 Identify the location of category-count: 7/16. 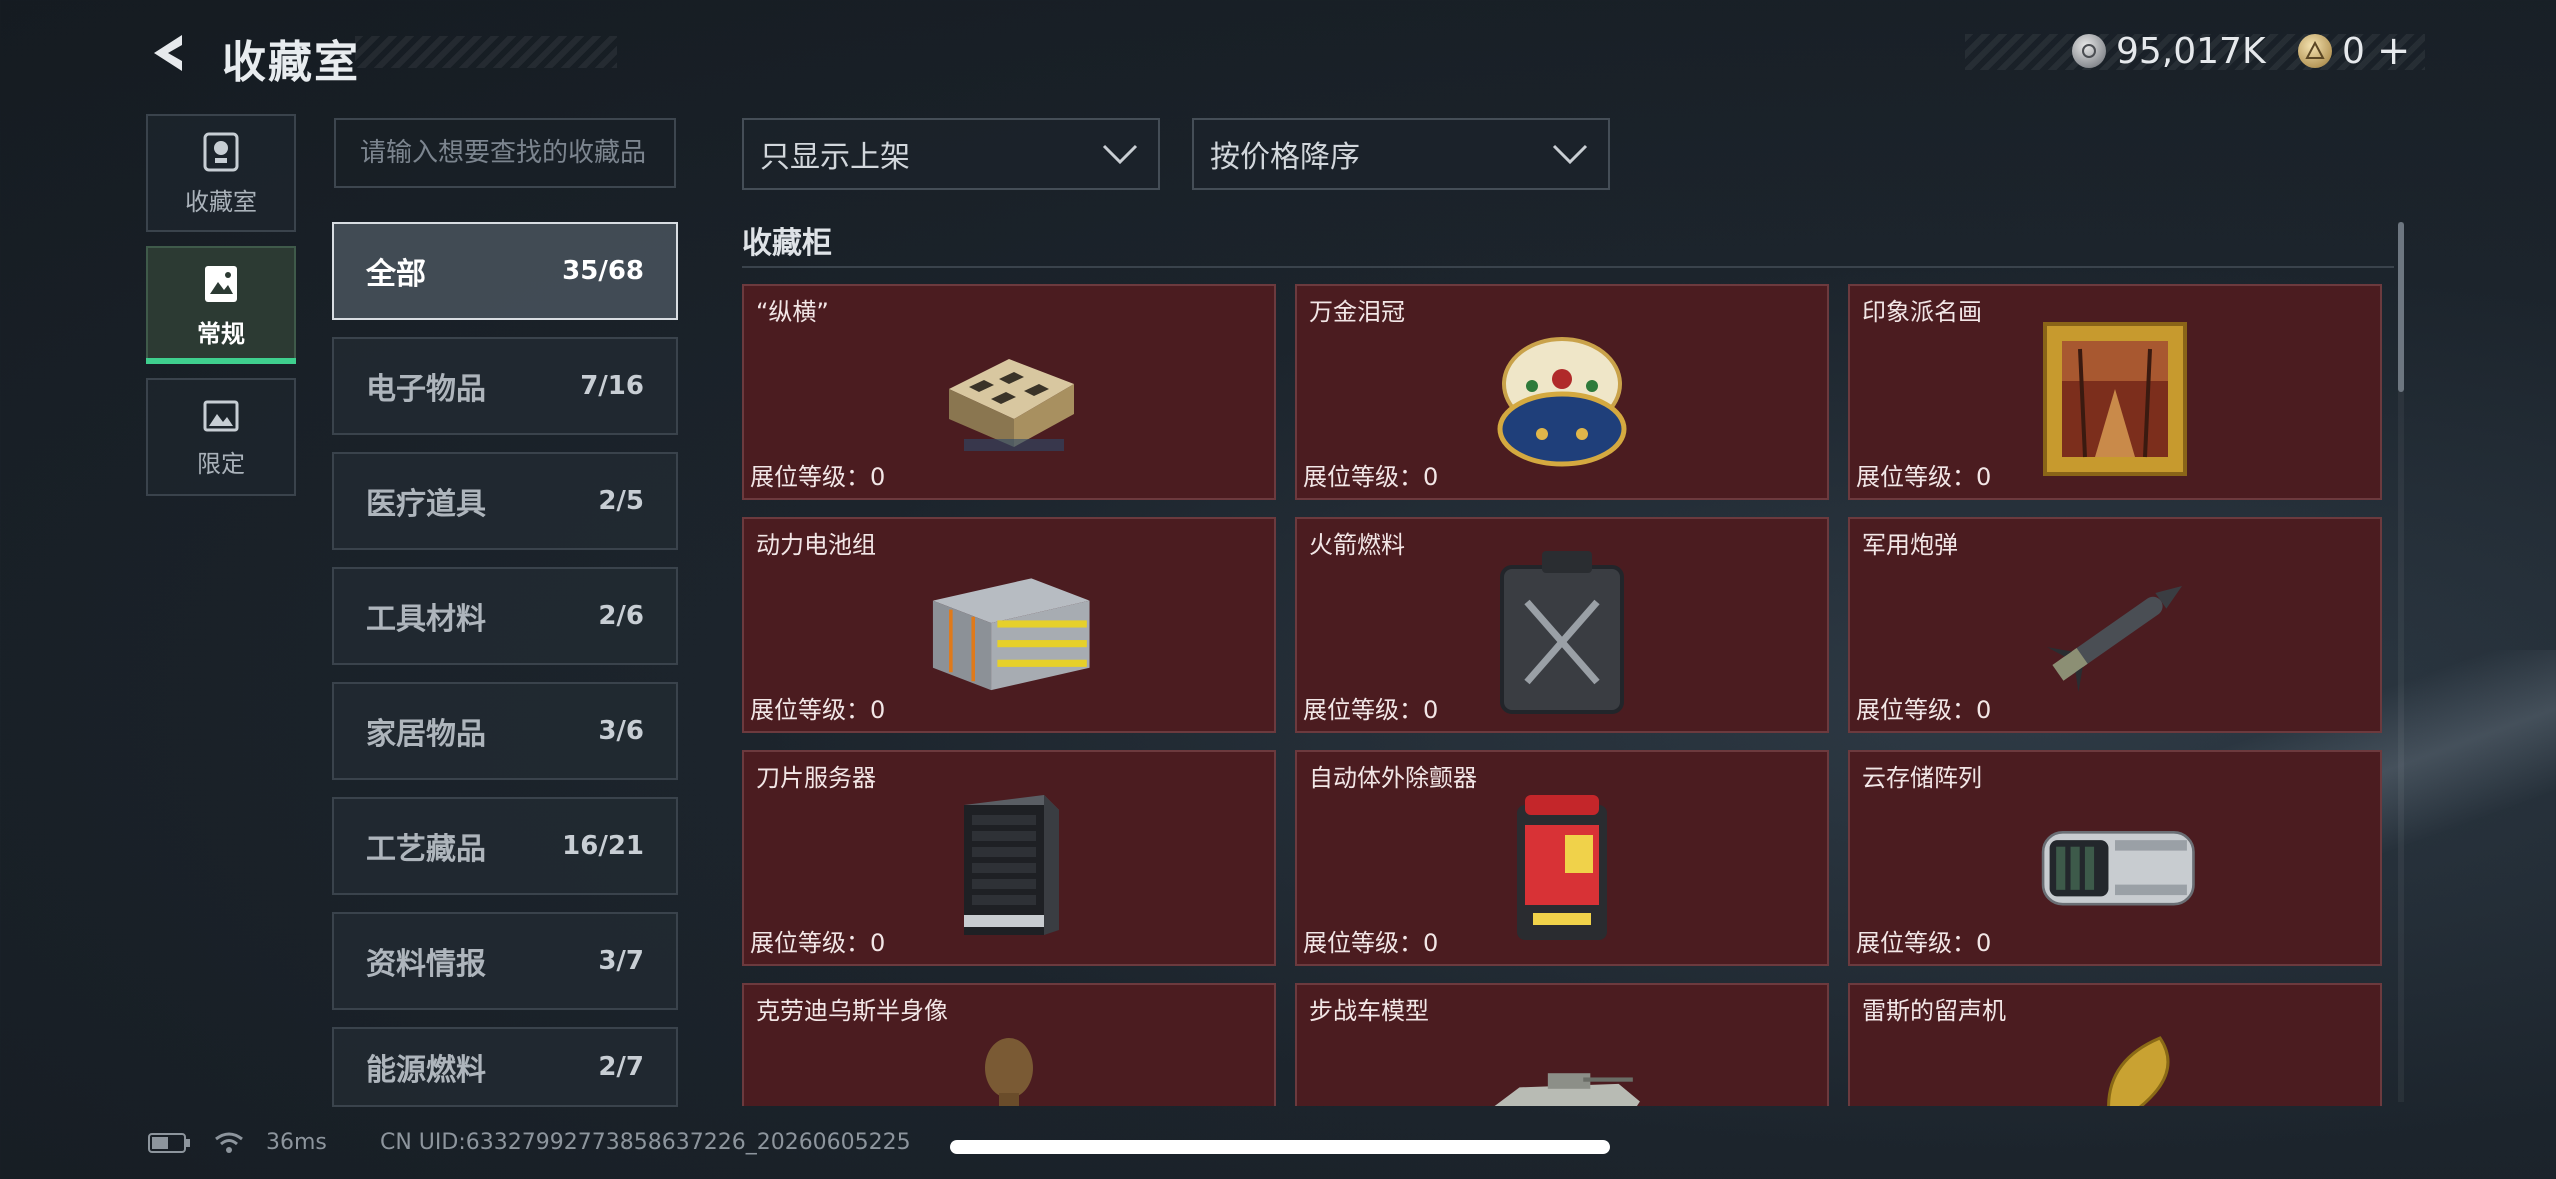
(612, 386).